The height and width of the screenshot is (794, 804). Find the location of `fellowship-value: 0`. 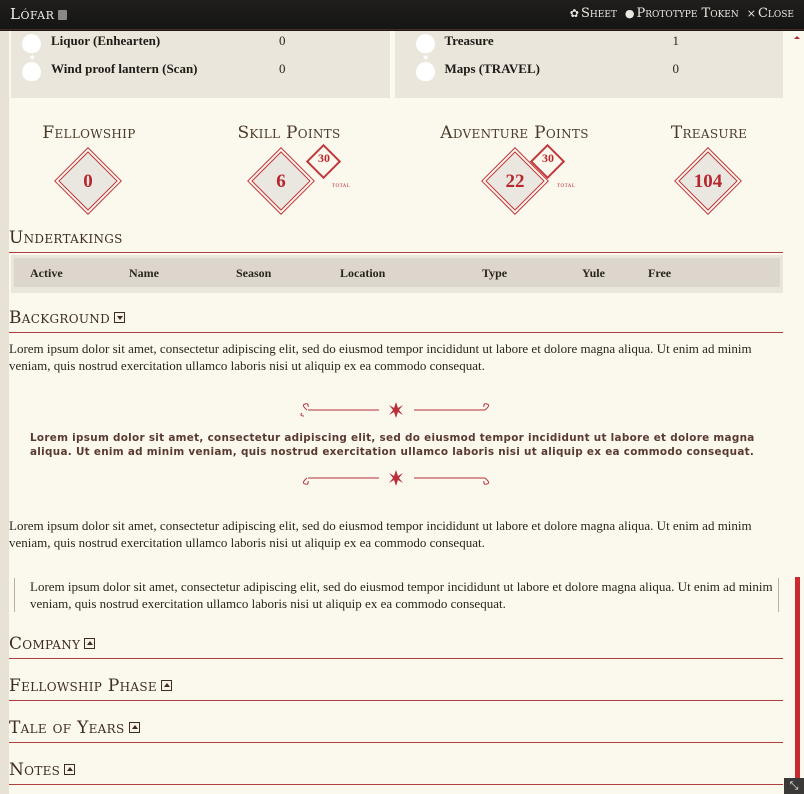

fellowship-value: 0 is located at coordinates (88, 182).